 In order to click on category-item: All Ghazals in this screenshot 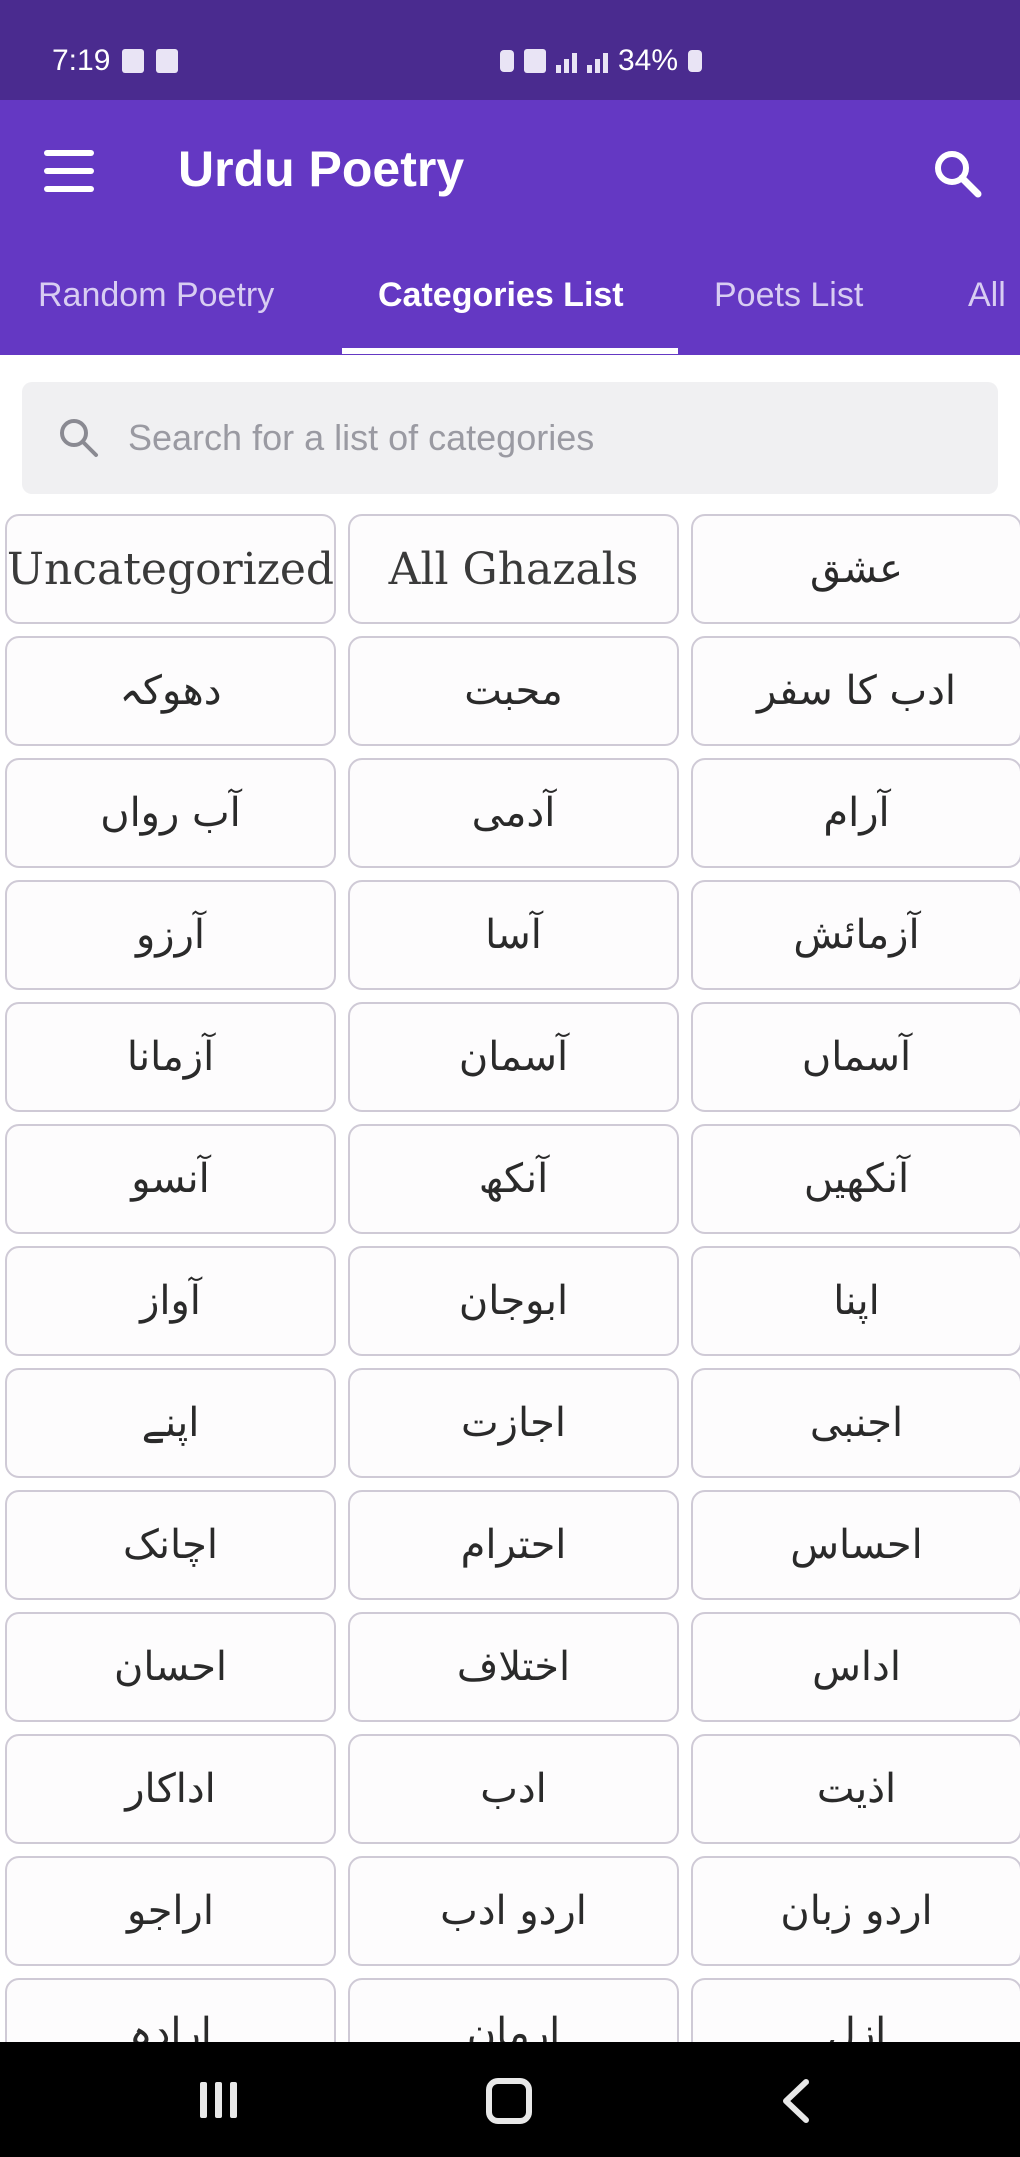, I will do `click(513, 569)`.